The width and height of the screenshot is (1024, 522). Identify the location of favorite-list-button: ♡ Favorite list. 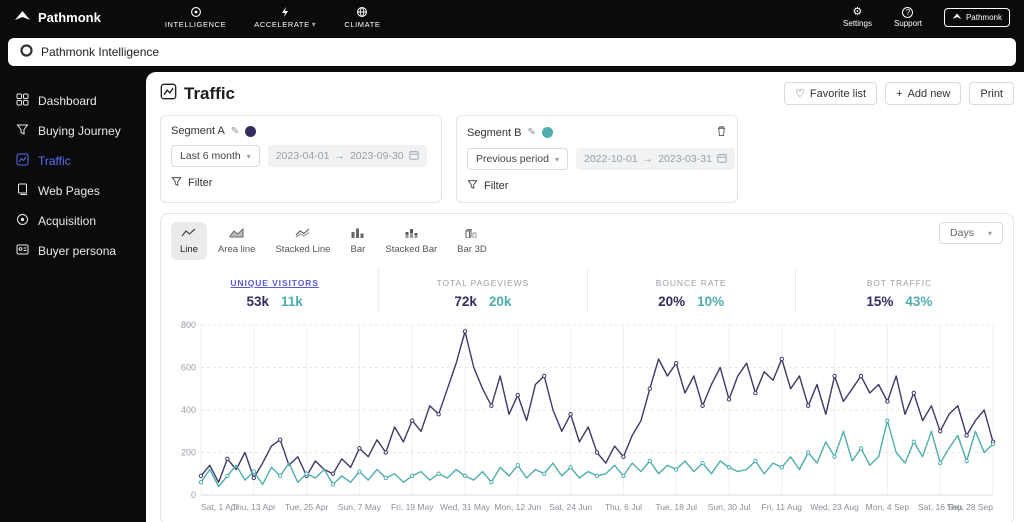
(831, 93).